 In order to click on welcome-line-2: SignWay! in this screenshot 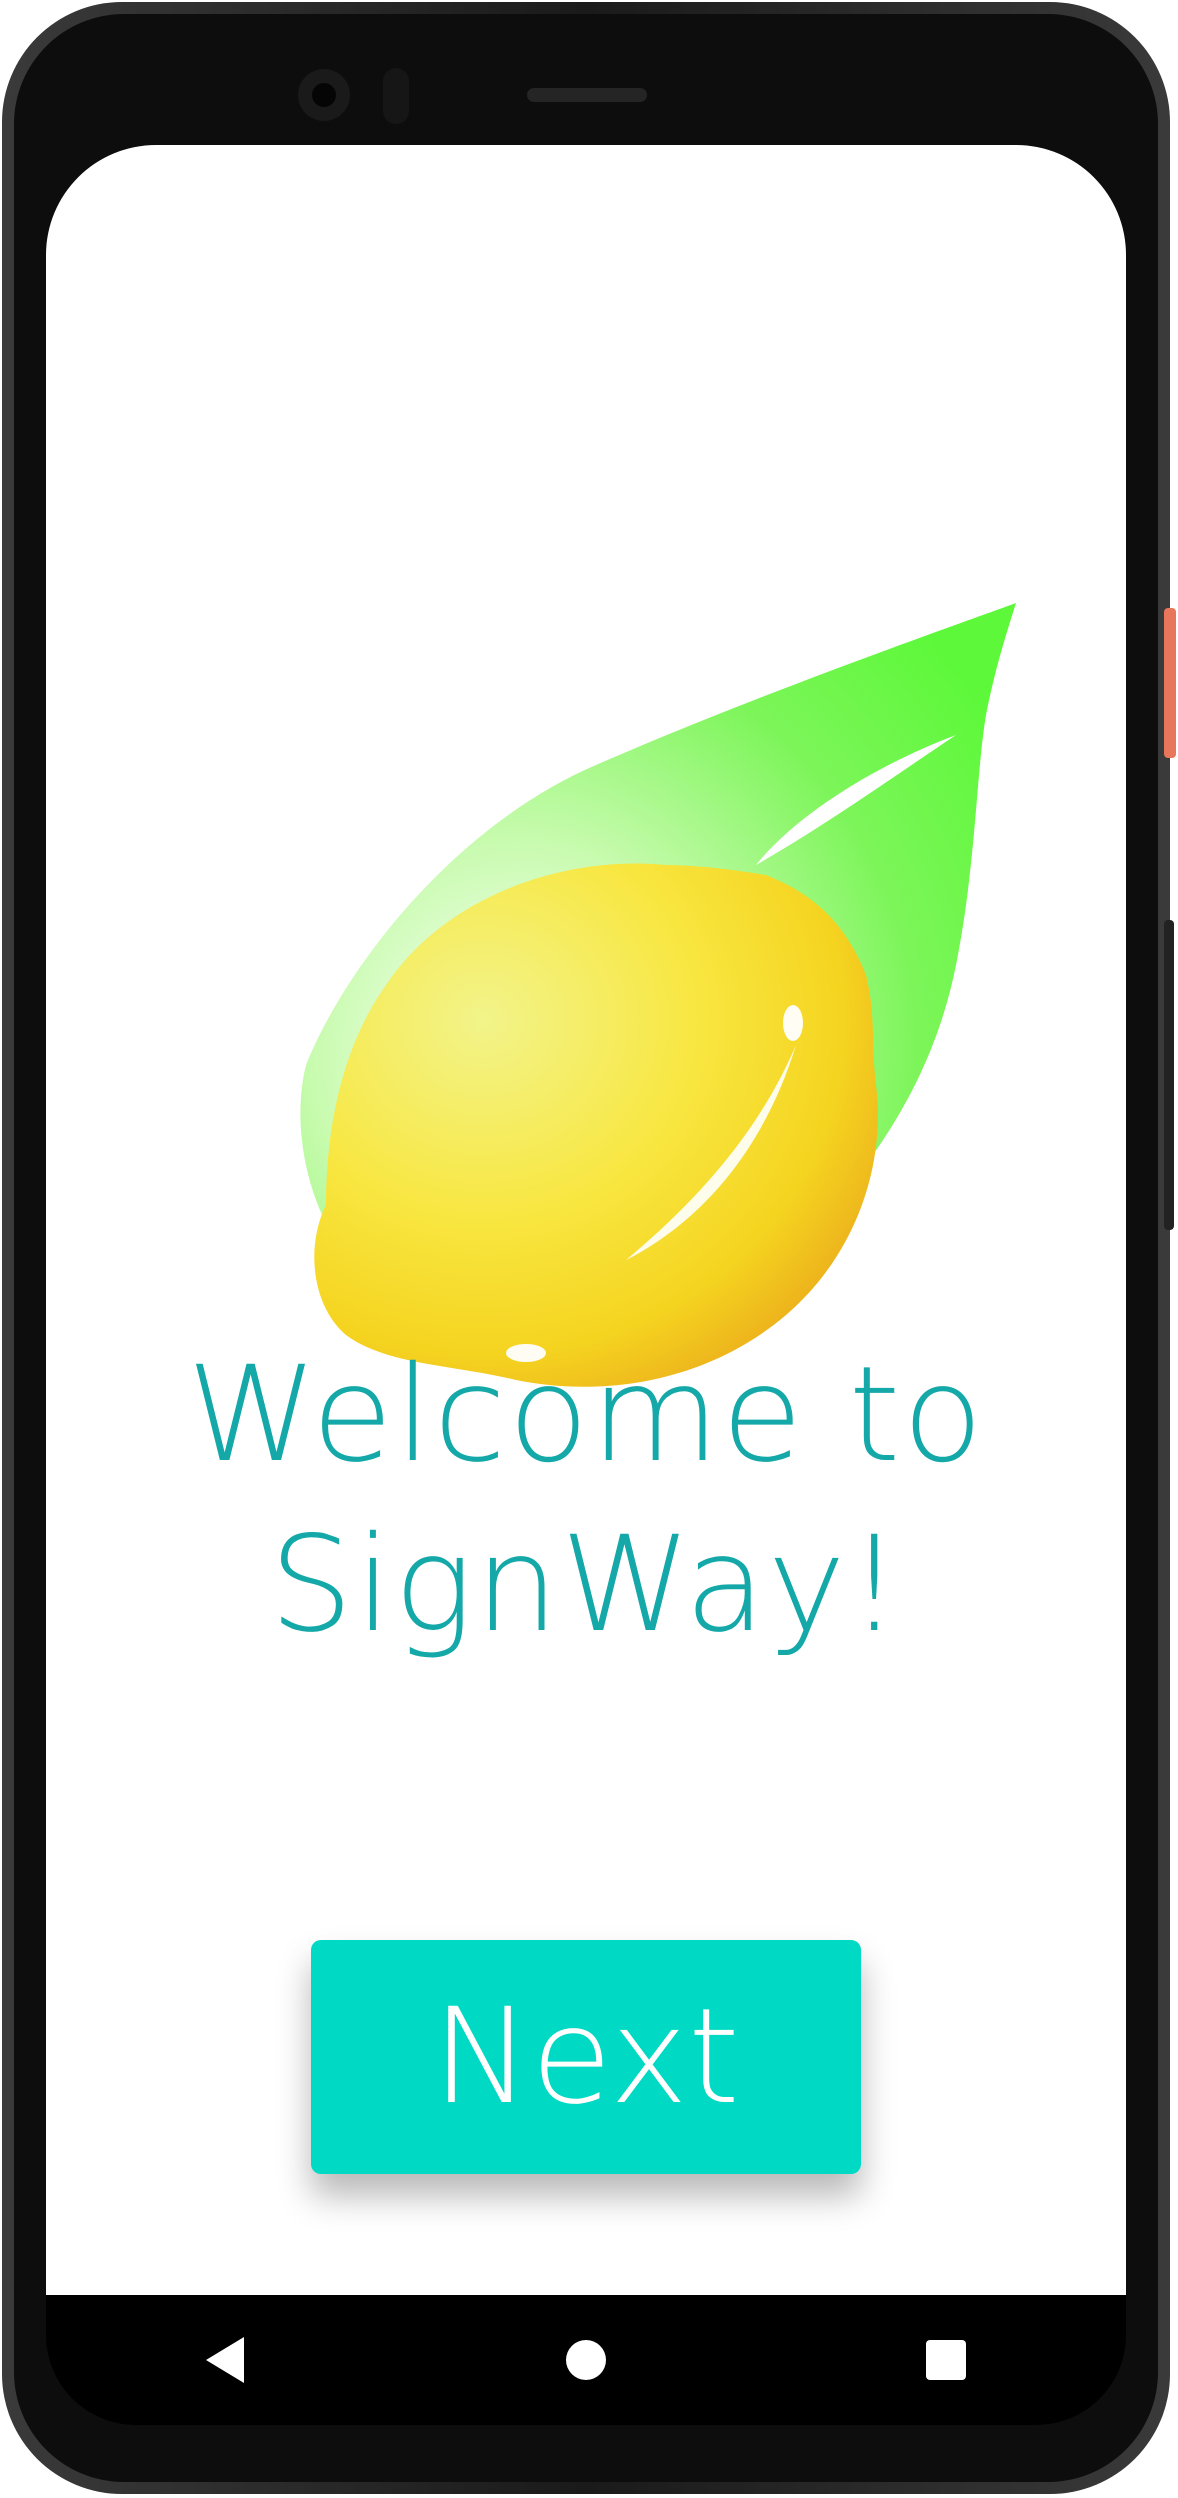, I will do `click(586, 1585)`.